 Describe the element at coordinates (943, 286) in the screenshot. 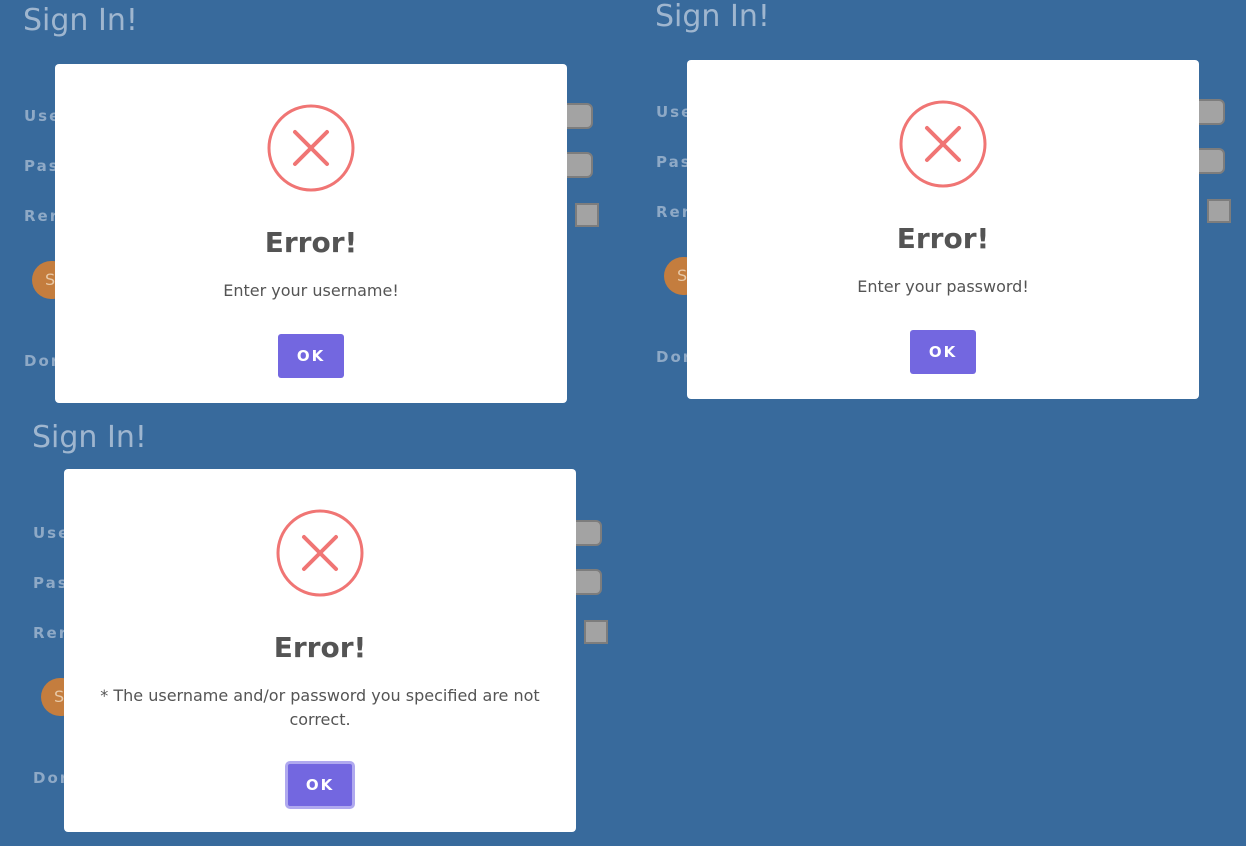

I see `dialog-message: Enter your password!` at that location.